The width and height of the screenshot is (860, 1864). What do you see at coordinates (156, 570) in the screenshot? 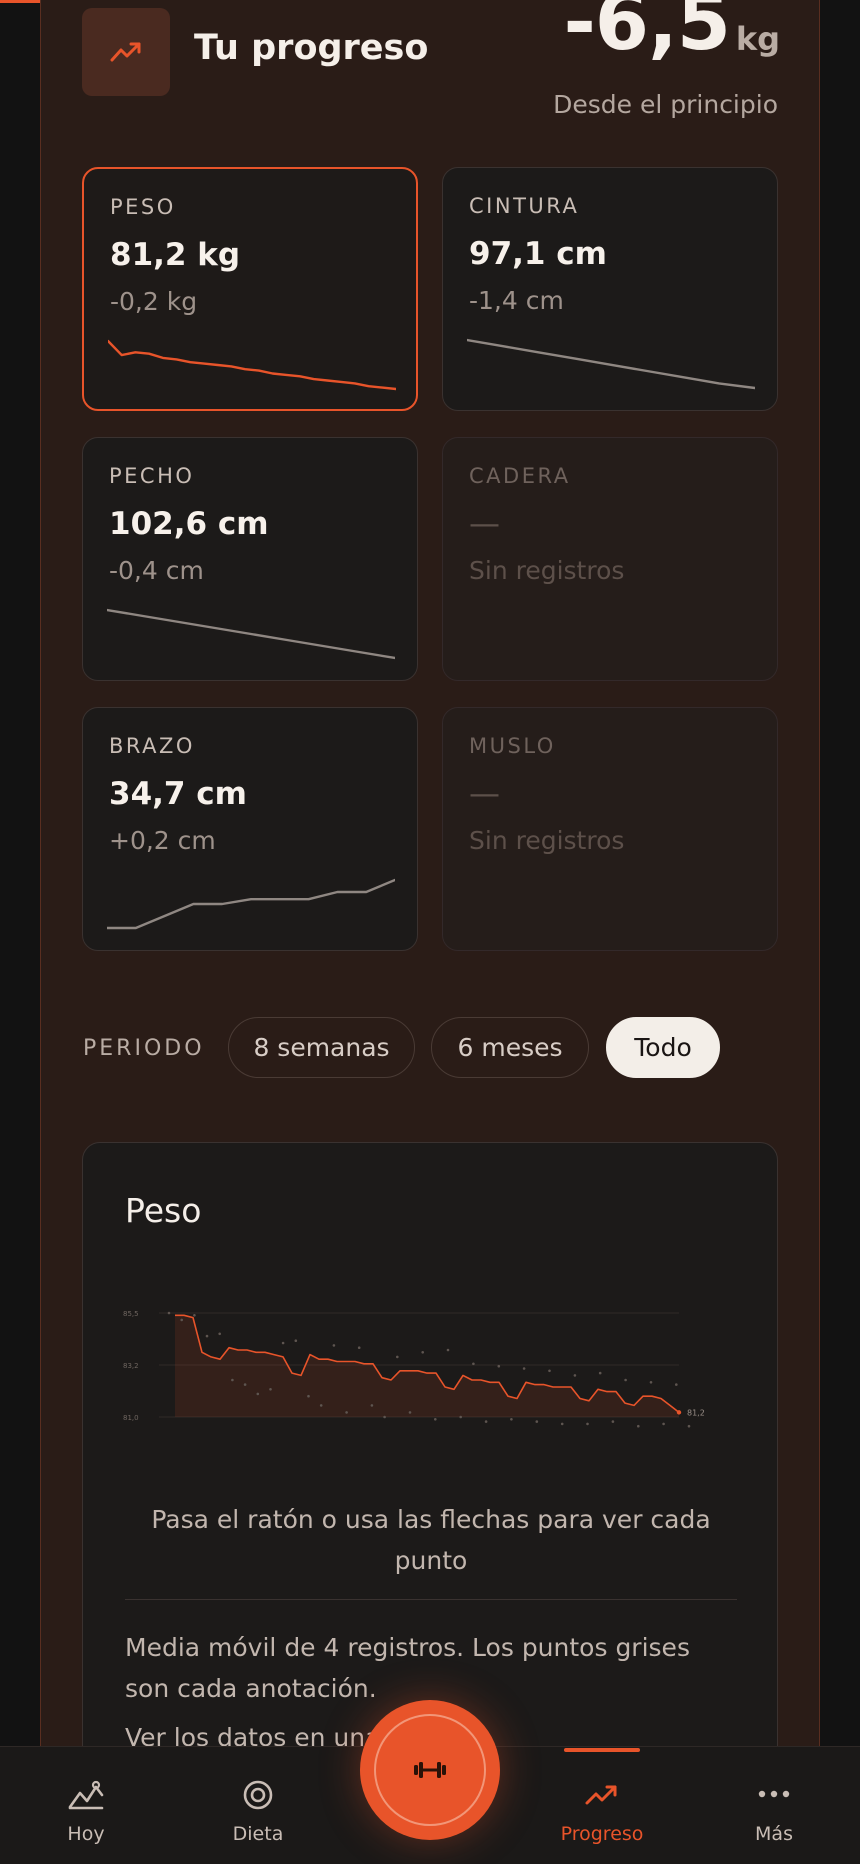
I see `metric-delta: -0,4 cm` at bounding box center [156, 570].